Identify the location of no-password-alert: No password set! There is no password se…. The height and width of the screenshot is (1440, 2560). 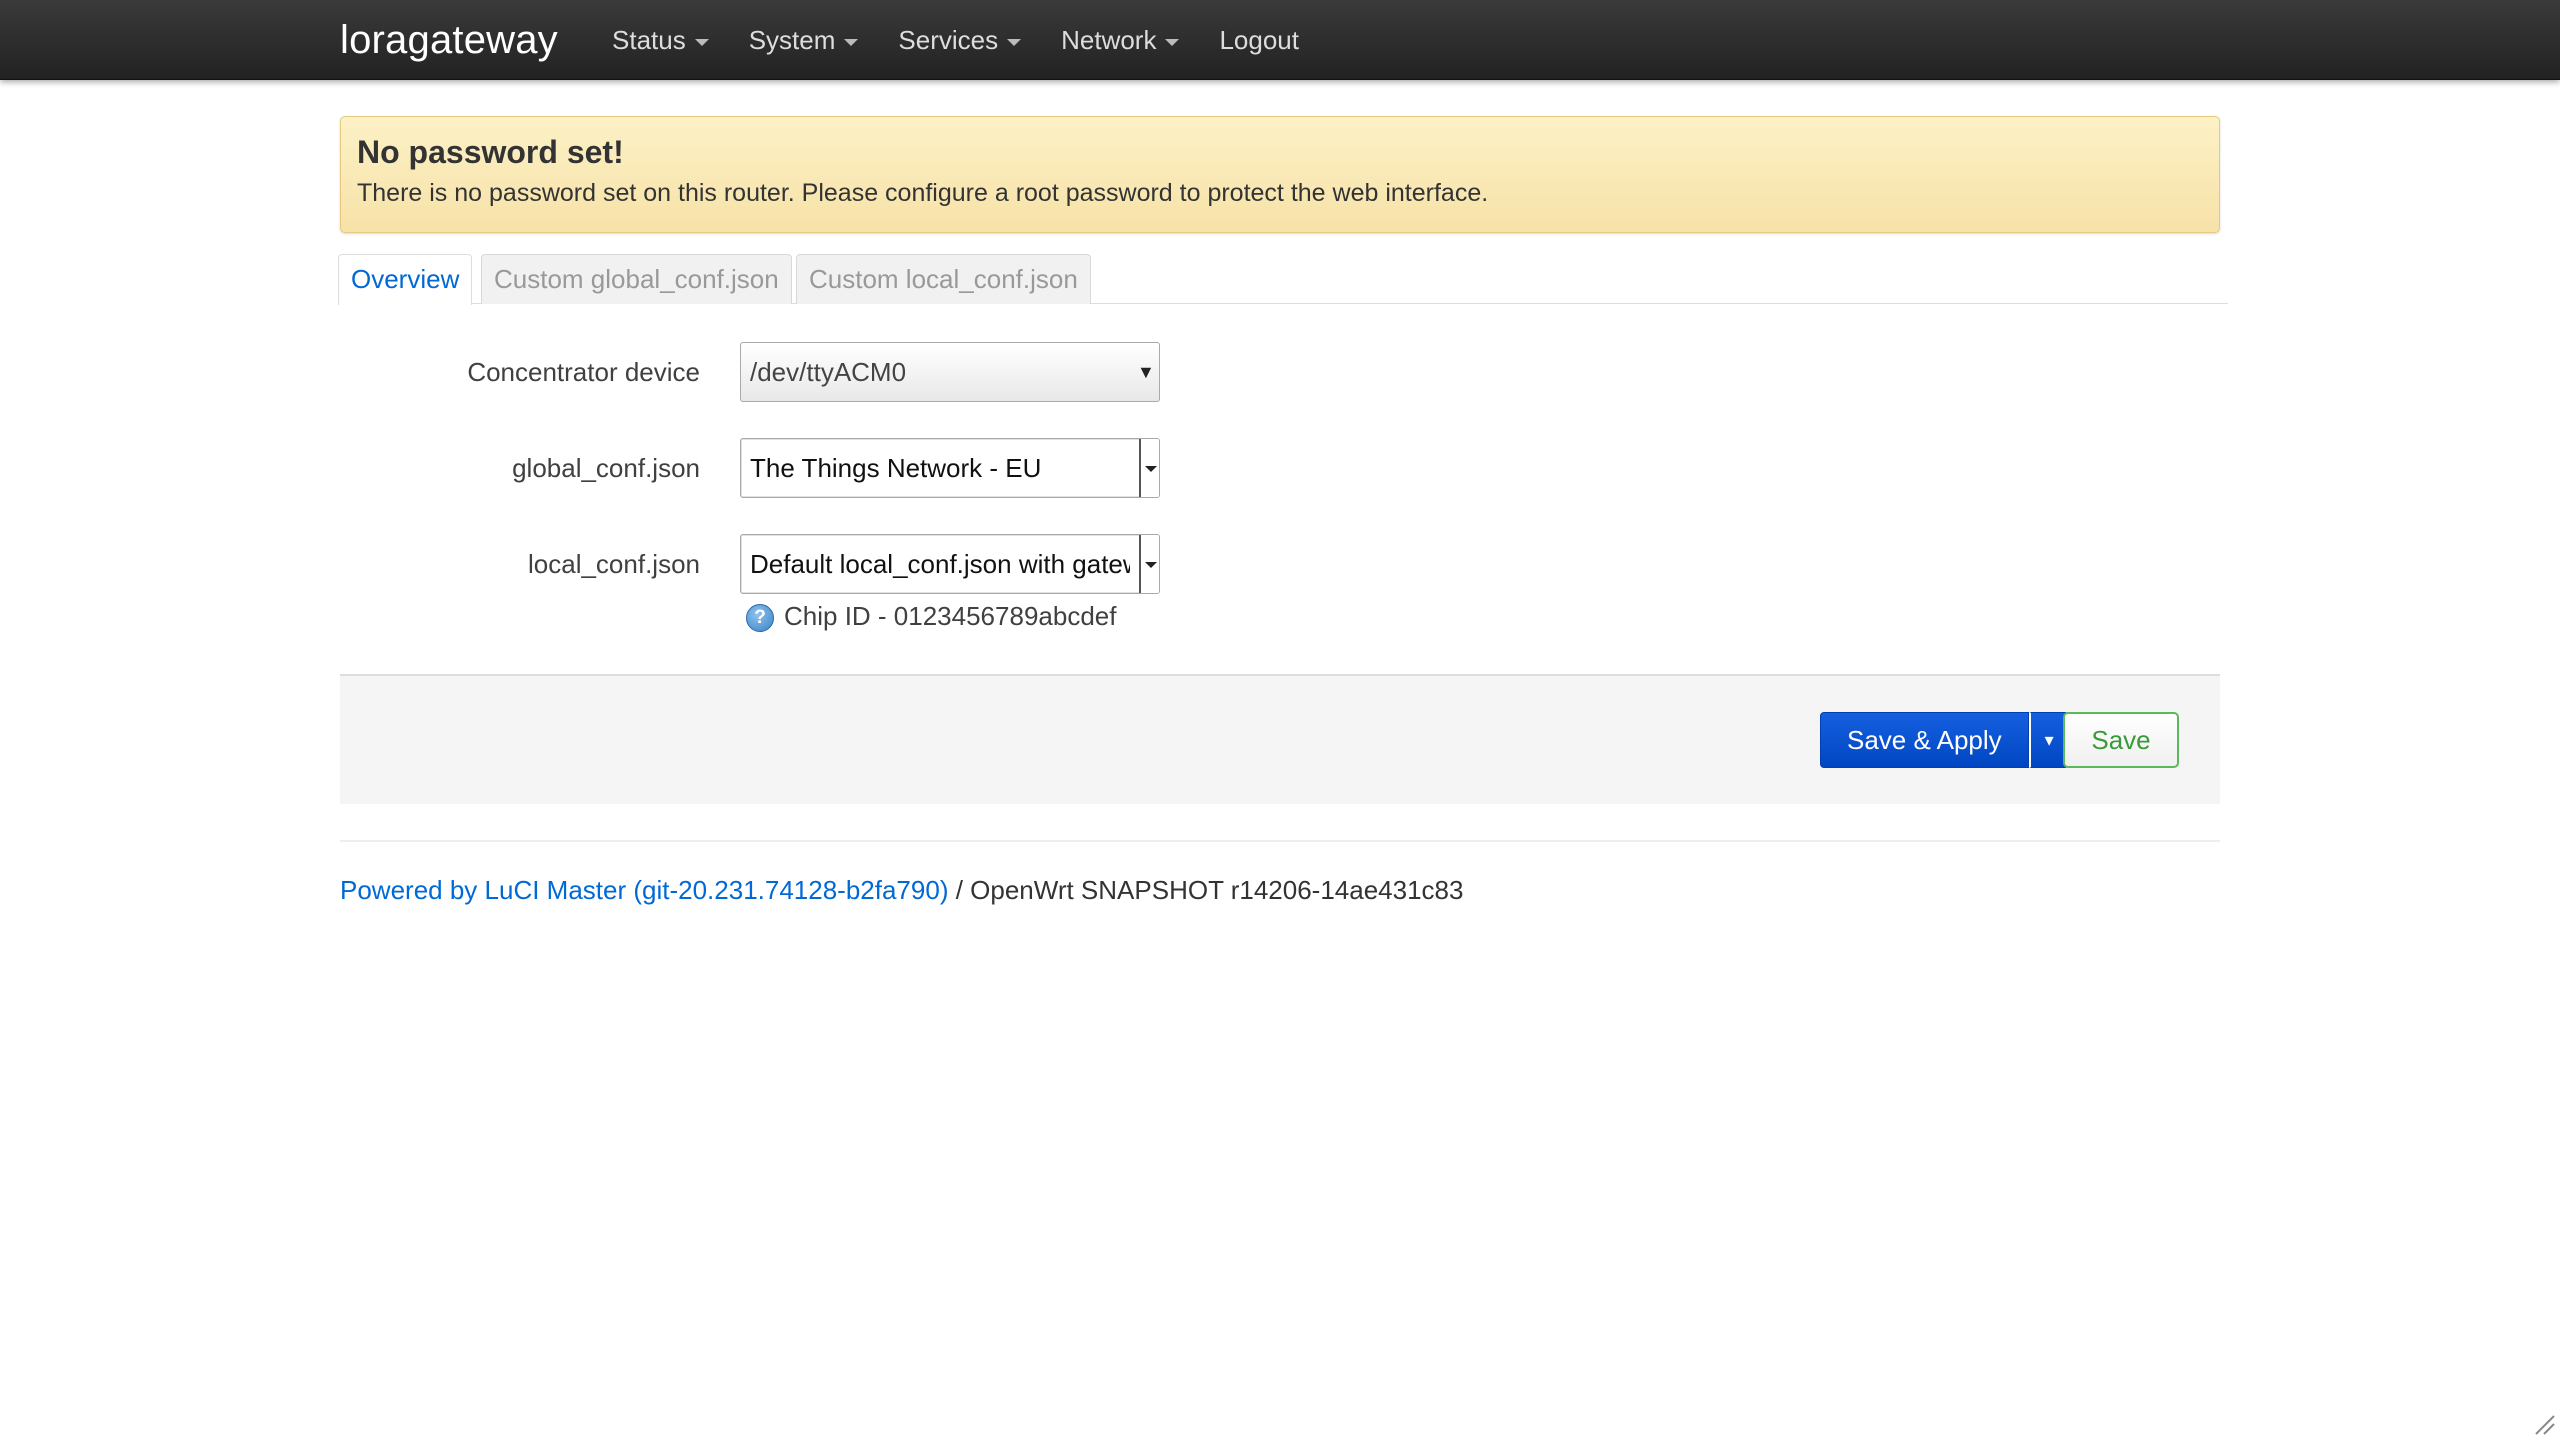
(1280, 174).